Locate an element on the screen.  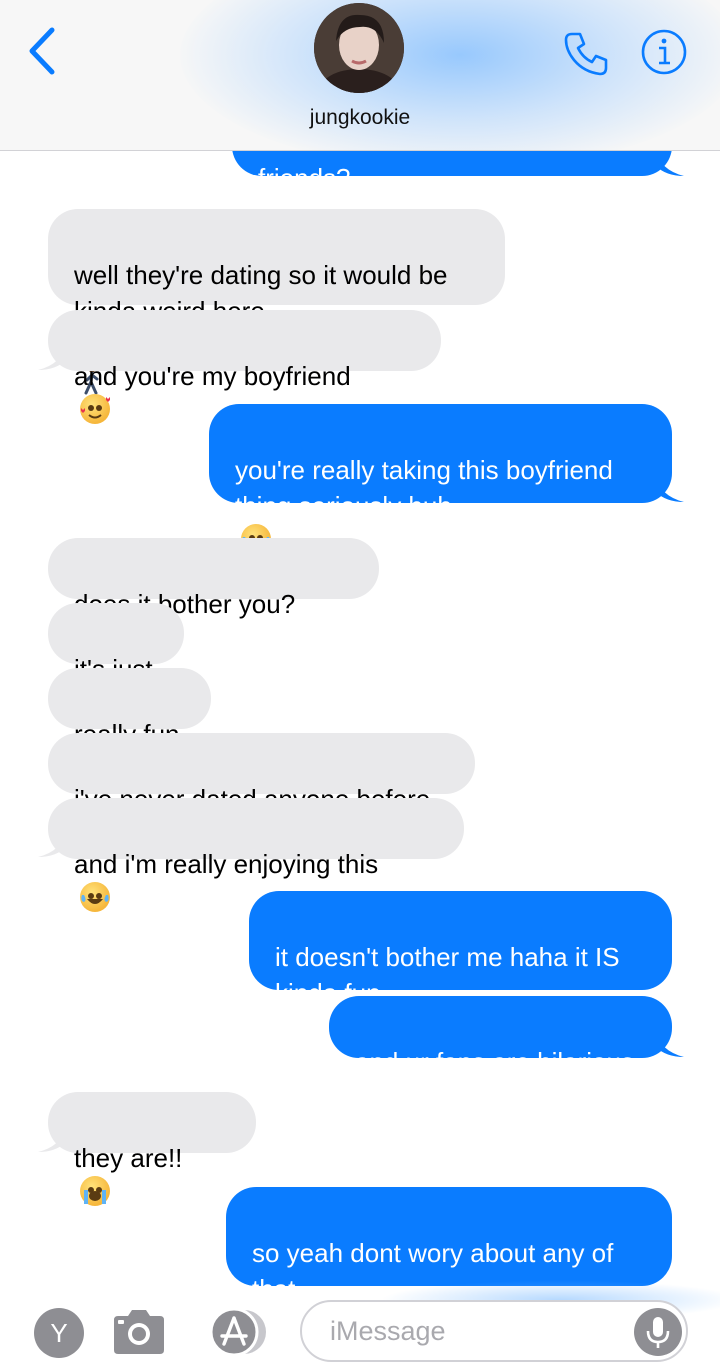
chevron-left-icon is located at coordinates (42, 51).